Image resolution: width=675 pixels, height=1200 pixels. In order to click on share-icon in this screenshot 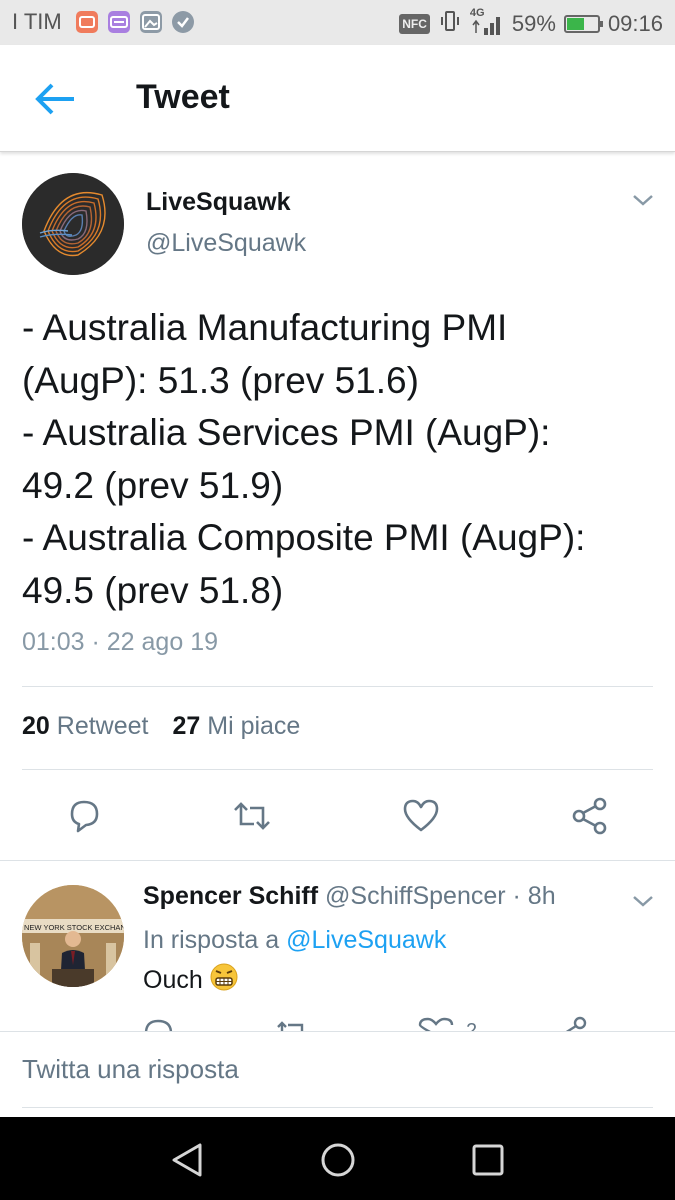, I will do `click(589, 816)`.